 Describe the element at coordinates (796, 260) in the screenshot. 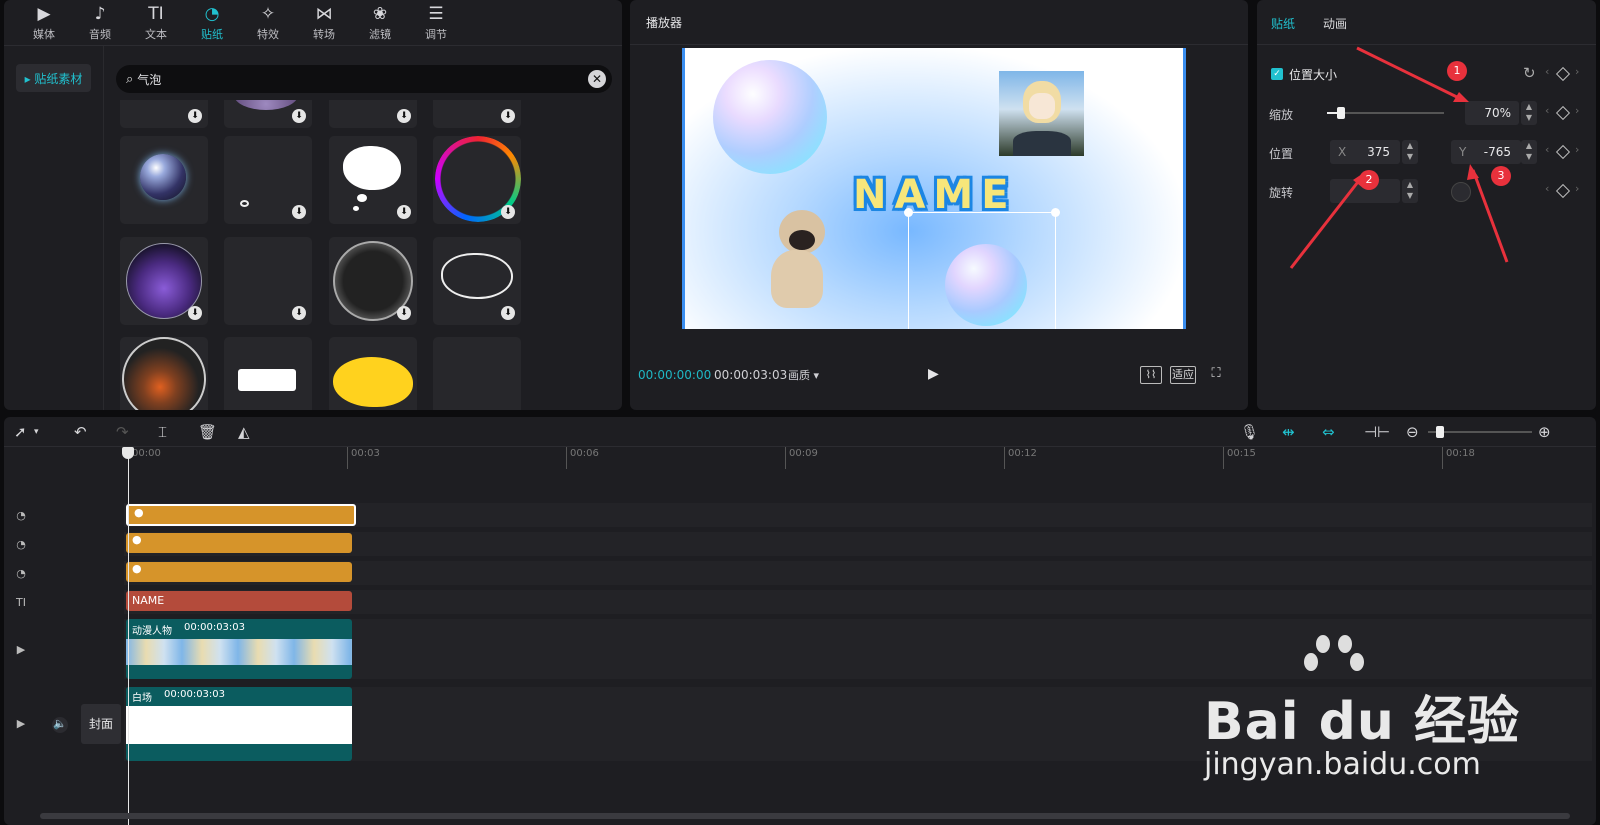

I see `pug-sticker` at that location.